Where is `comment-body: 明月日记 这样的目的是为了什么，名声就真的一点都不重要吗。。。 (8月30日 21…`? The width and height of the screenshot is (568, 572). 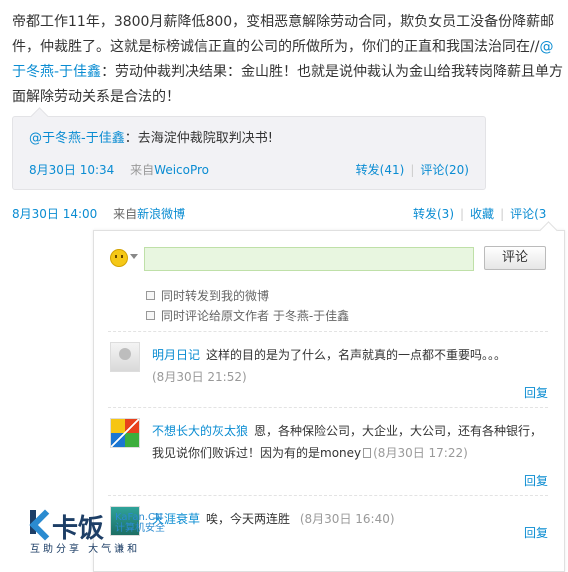 comment-body: 明月日记 这样的目的是为了什么，名声就真的一点都不重要吗。。。 (8月30日 21… is located at coordinates (348, 366).